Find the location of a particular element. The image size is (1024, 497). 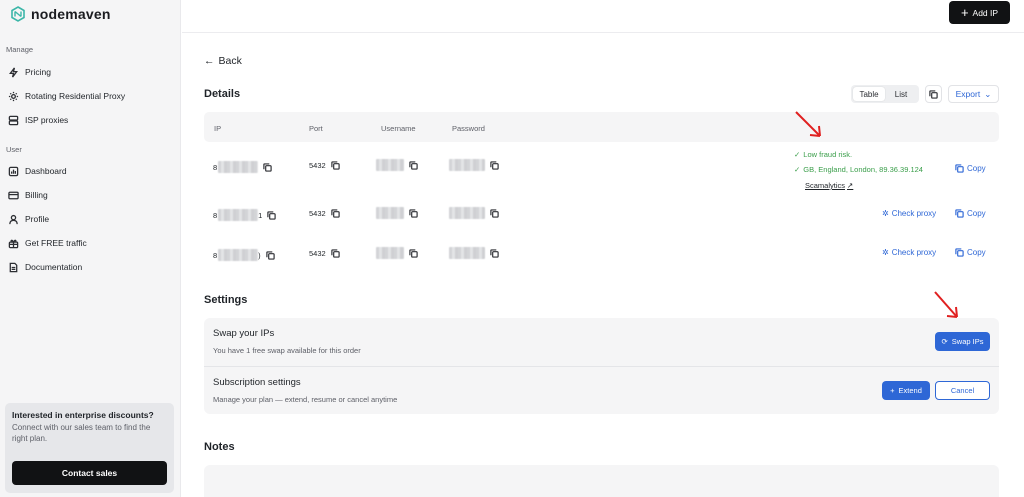

card-icon is located at coordinates (13, 195).